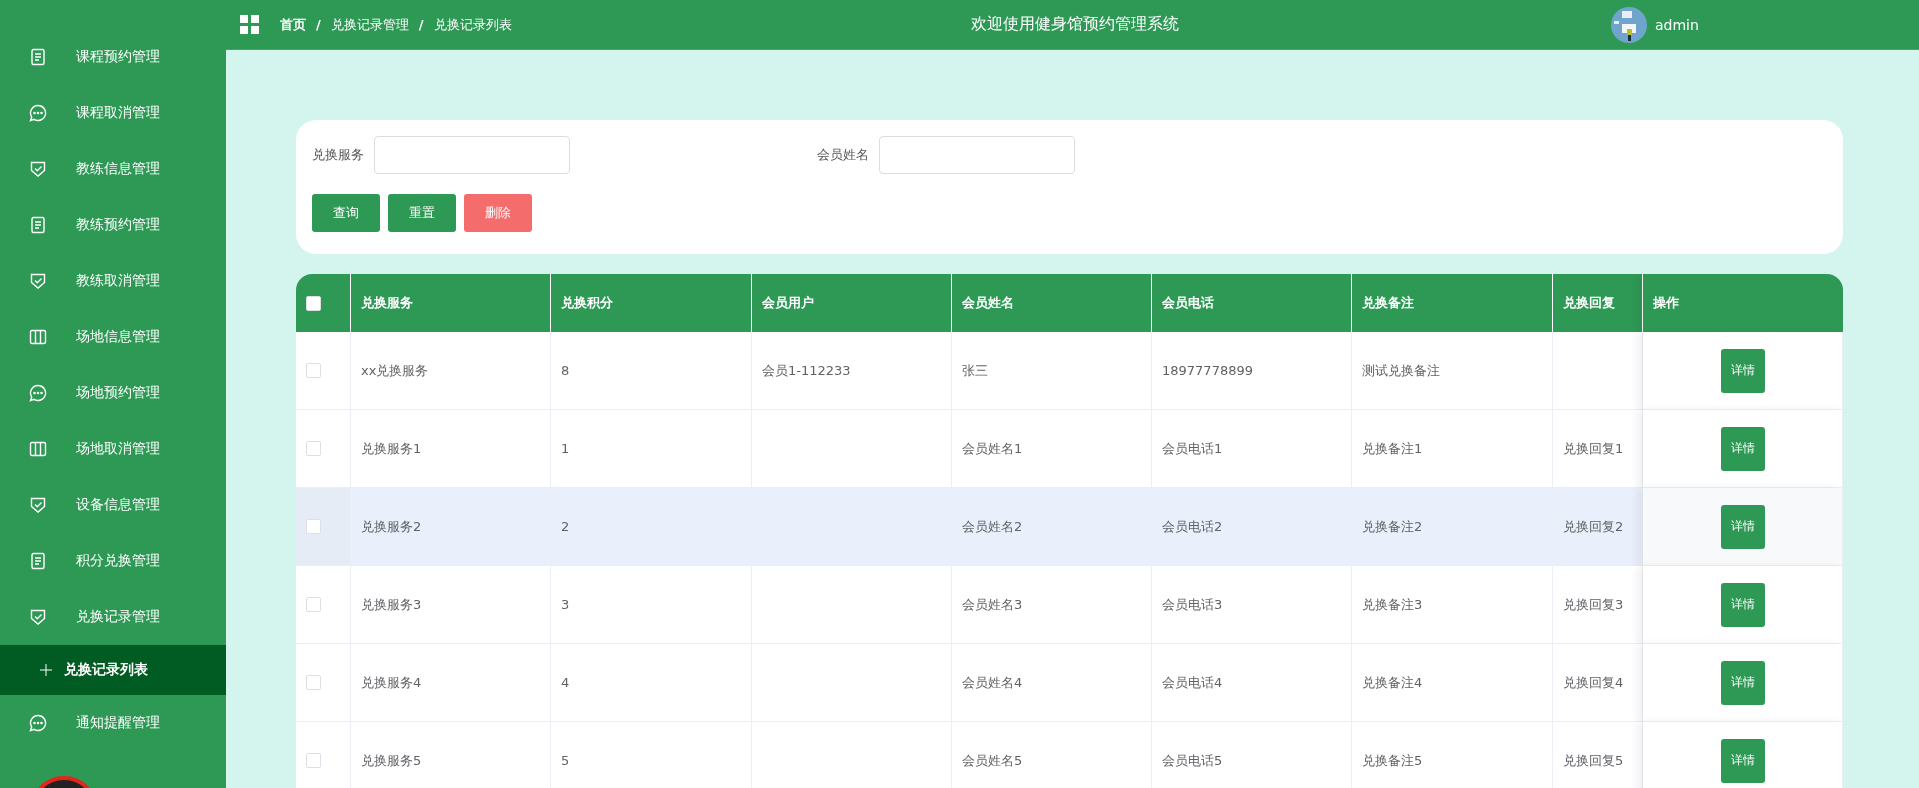 The image size is (1919, 788). I want to click on breadcrumb-link: 兑换记录管理, so click(369, 24).